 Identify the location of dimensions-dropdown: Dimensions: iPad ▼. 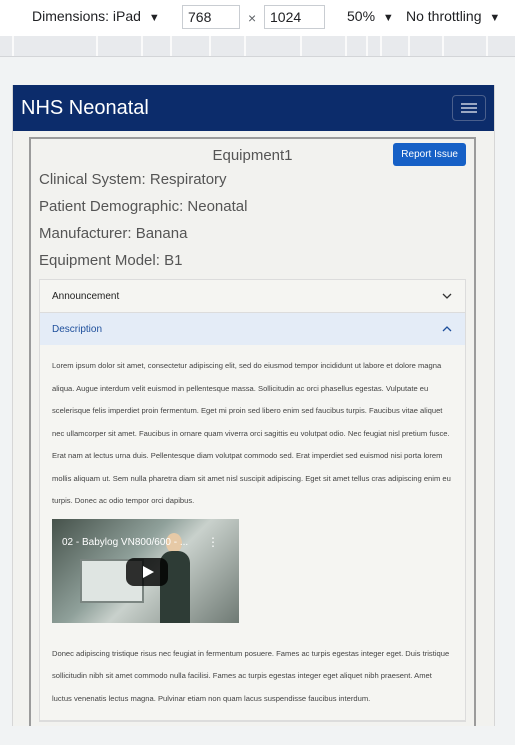
(96, 16).